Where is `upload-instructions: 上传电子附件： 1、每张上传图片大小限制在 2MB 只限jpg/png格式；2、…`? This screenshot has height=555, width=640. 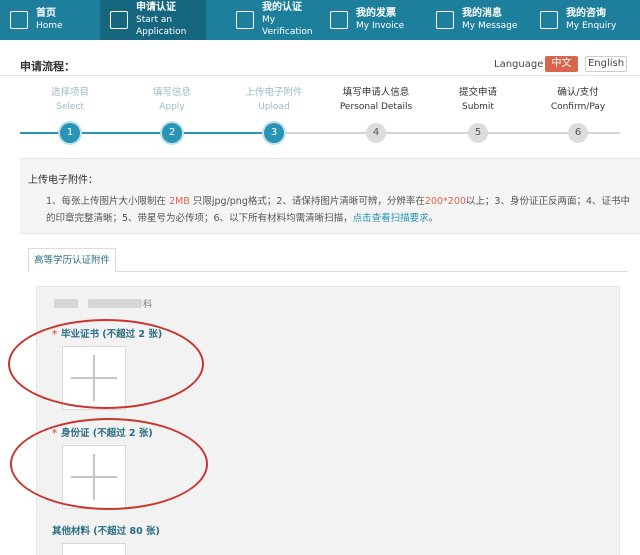 upload-instructions: 上传电子附件： 1、每张上传图片大小限制在 2MB 只限jpg/png格式；2、… is located at coordinates (330, 196).